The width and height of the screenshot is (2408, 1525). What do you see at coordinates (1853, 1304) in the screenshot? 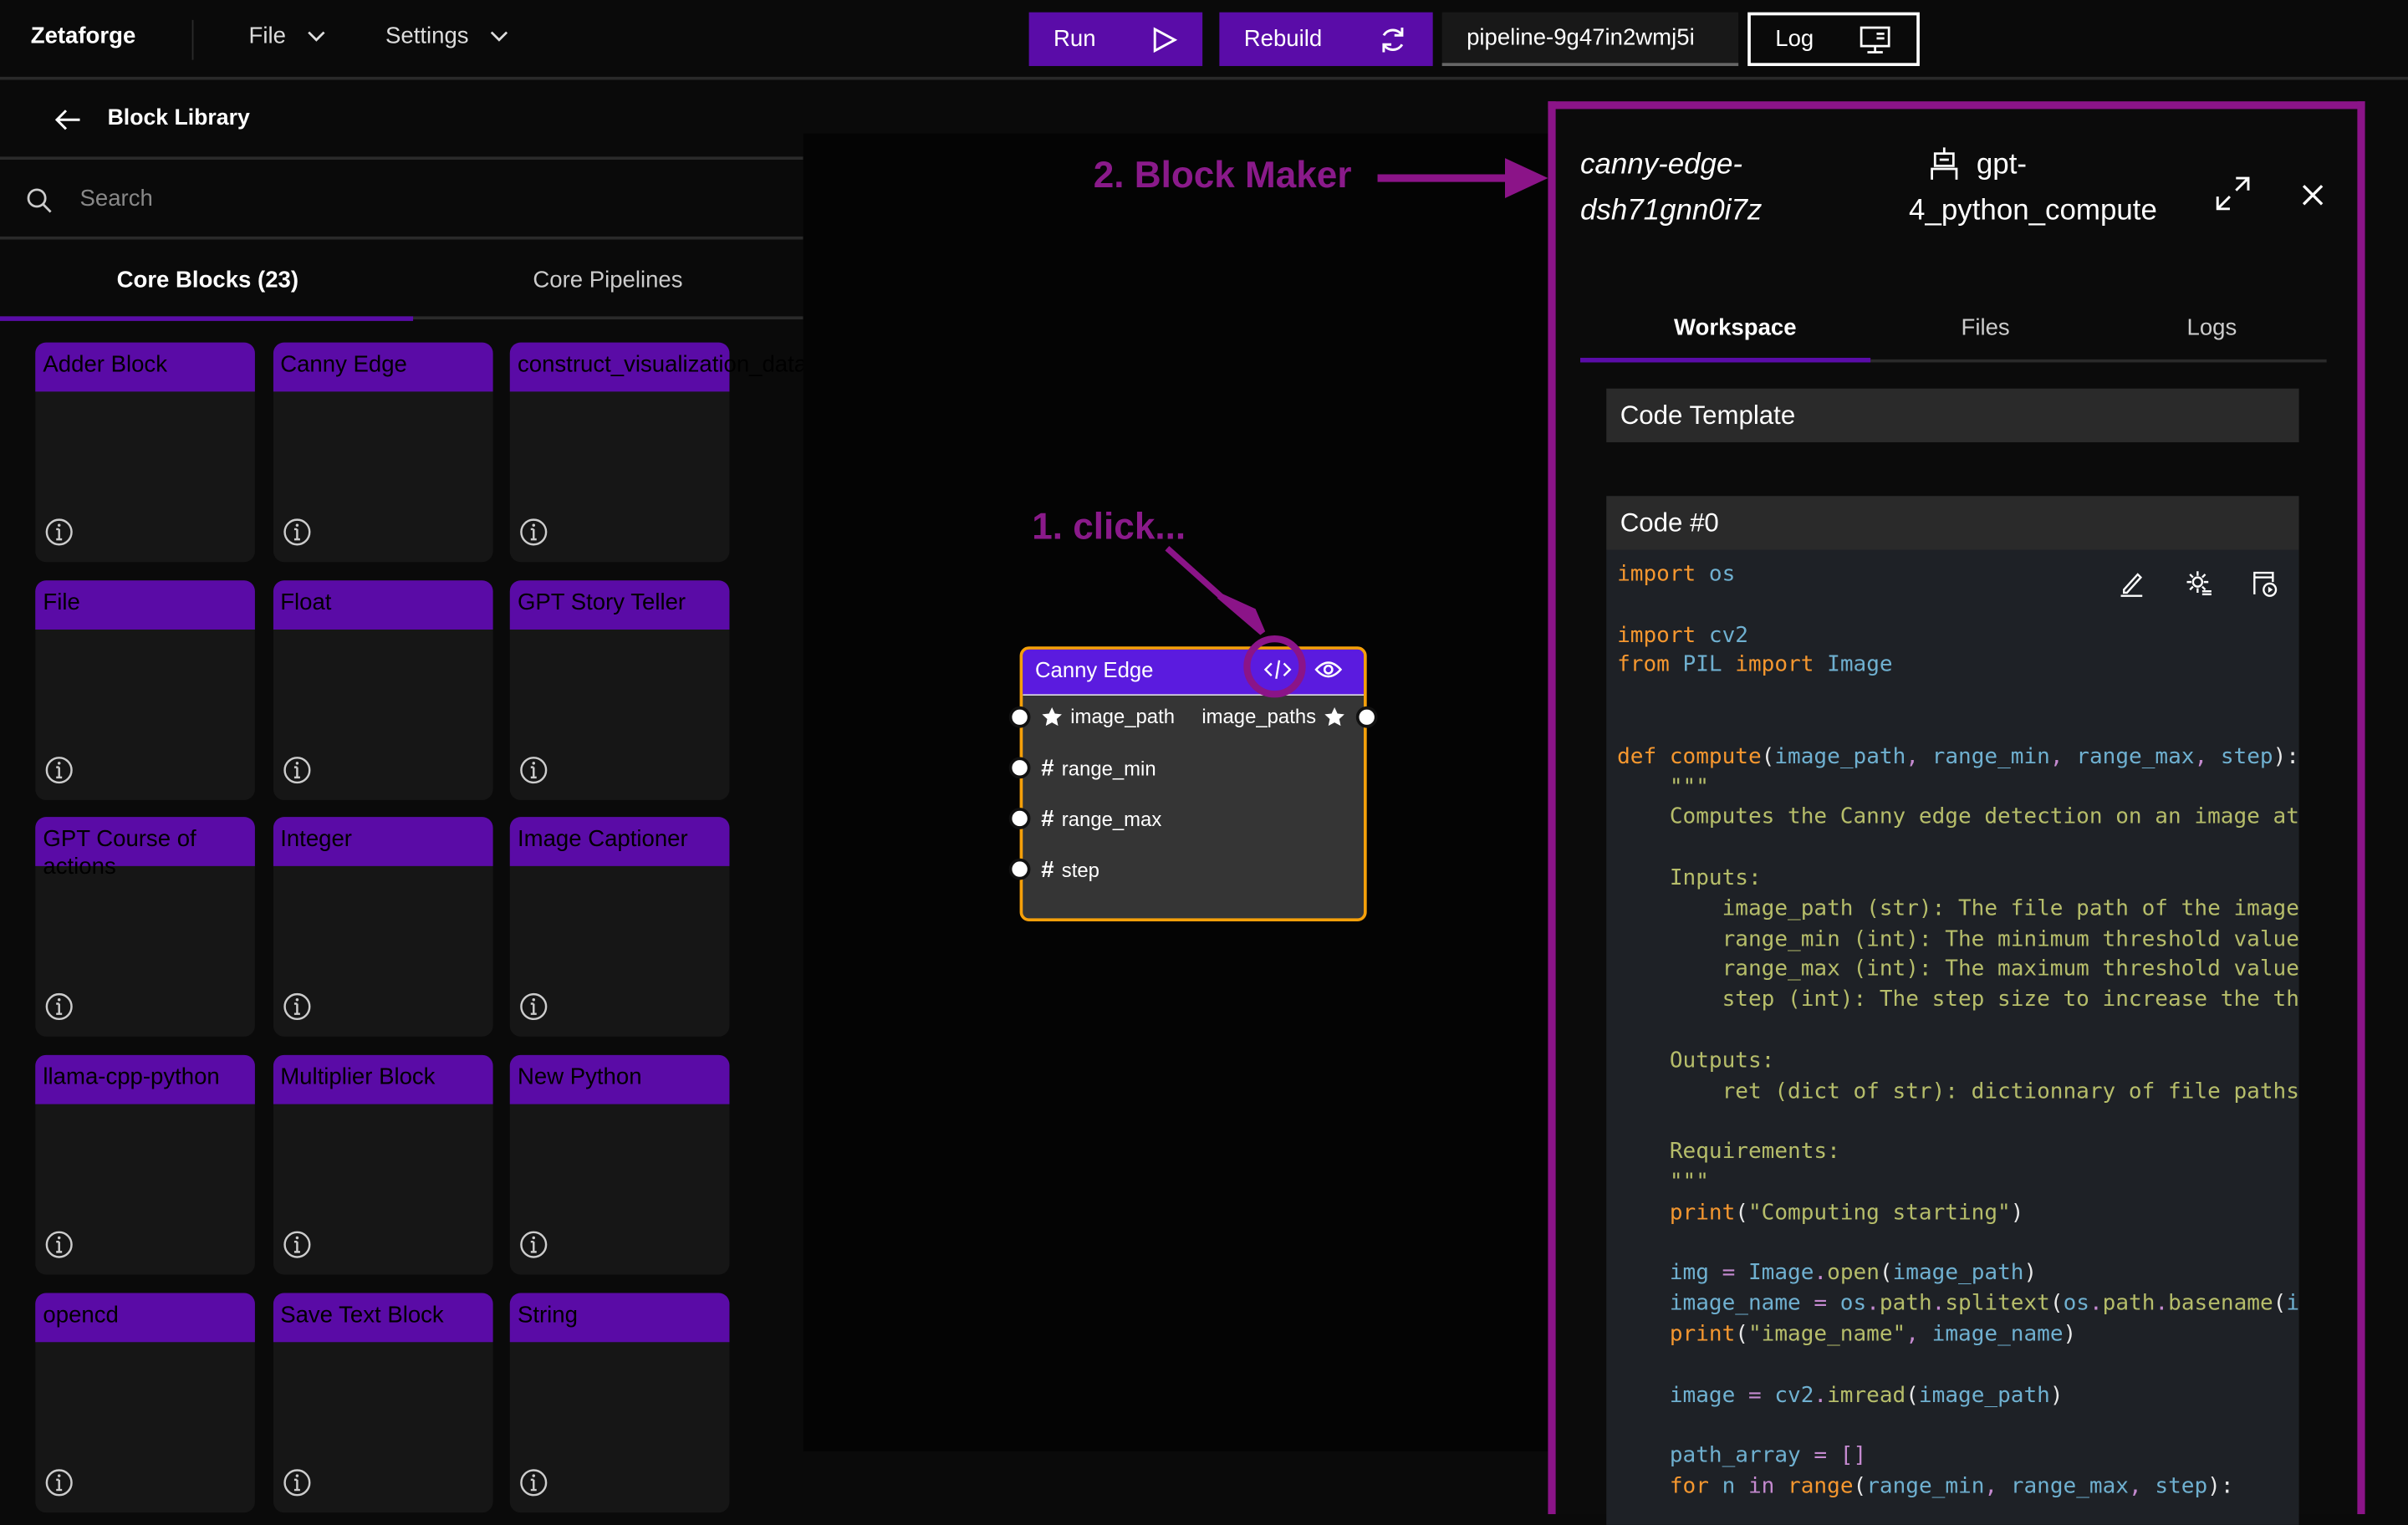
I see `code-token: os` at bounding box center [1853, 1304].